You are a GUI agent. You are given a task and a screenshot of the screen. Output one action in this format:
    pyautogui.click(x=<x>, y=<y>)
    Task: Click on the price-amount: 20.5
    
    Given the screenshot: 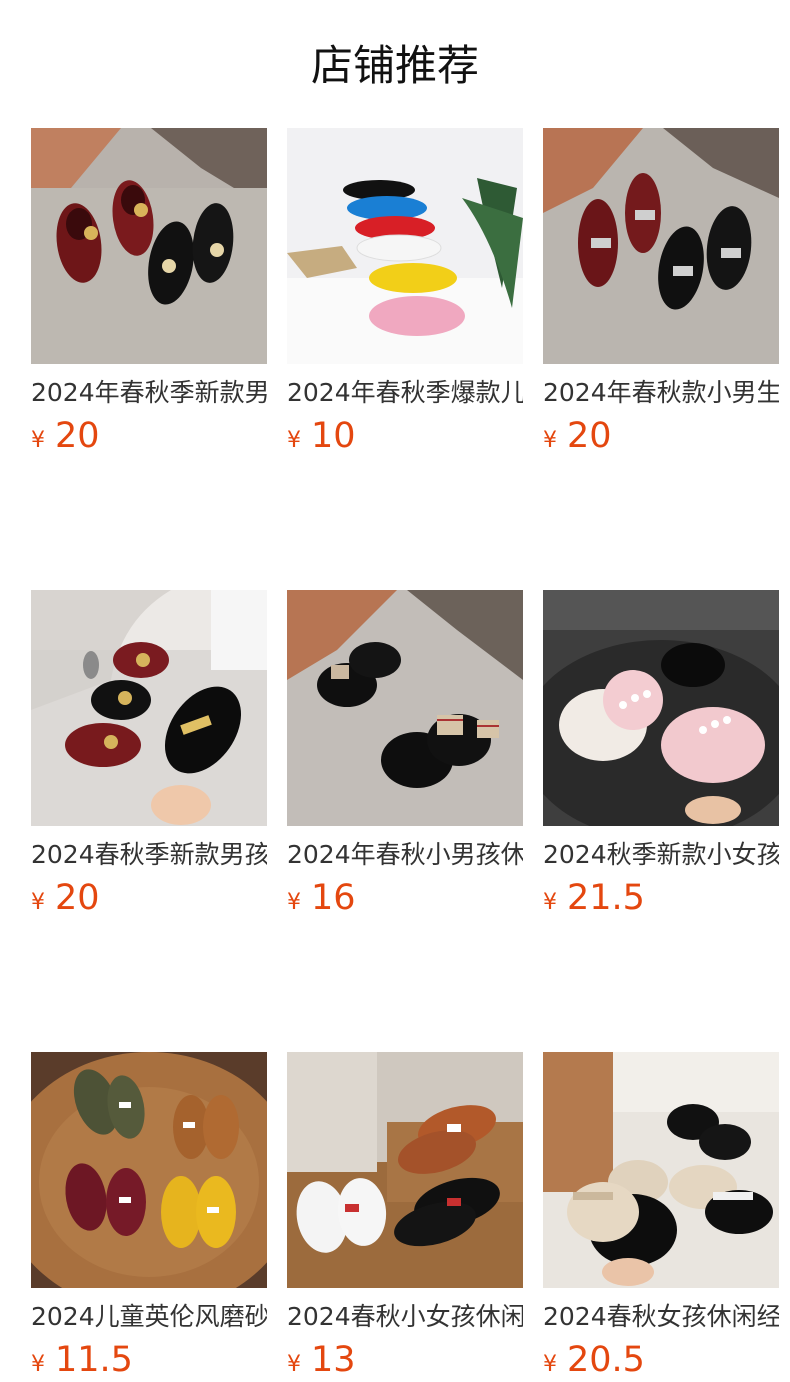 What is the action you would take?
    pyautogui.click(x=606, y=1360)
    